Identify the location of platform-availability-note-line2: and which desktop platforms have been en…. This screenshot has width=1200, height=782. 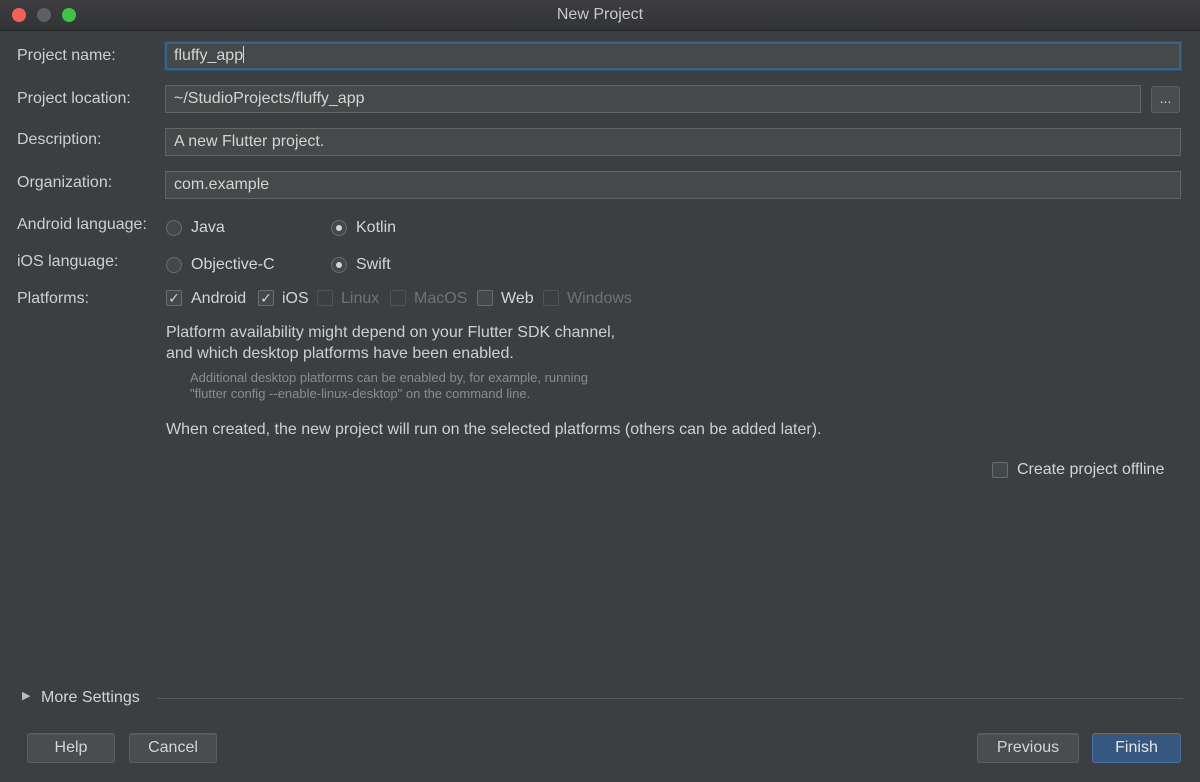
(340, 353).